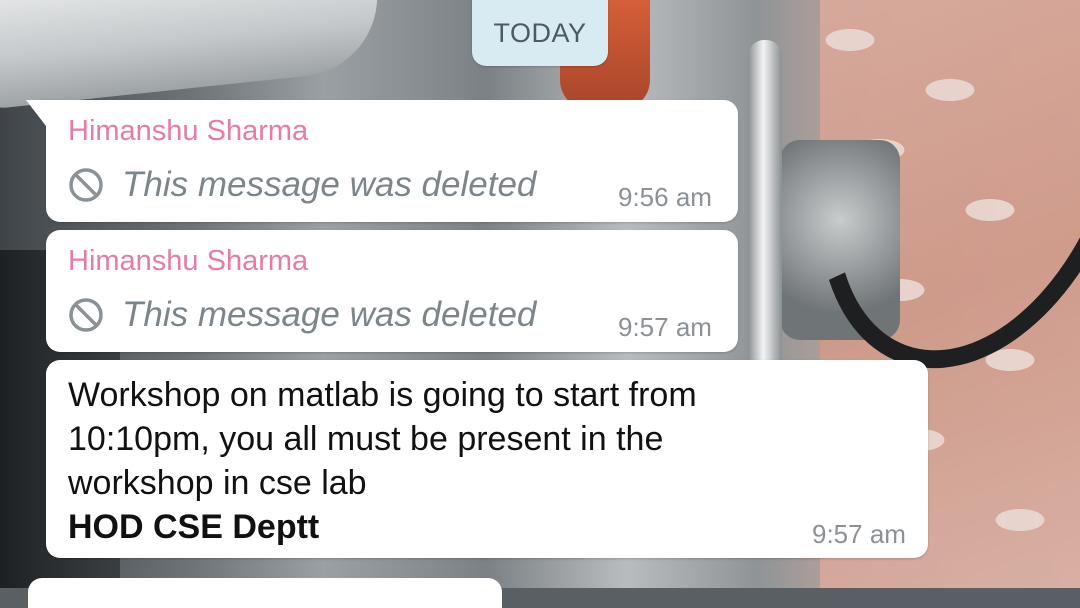 The image size is (1080, 608). Describe the element at coordinates (665, 197) in the screenshot. I see `message-time: 9:56 am` at that location.